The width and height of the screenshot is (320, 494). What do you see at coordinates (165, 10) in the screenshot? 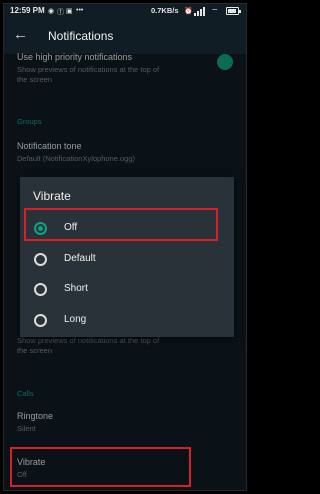
I see `network-speed: 0.7KB/s` at bounding box center [165, 10].